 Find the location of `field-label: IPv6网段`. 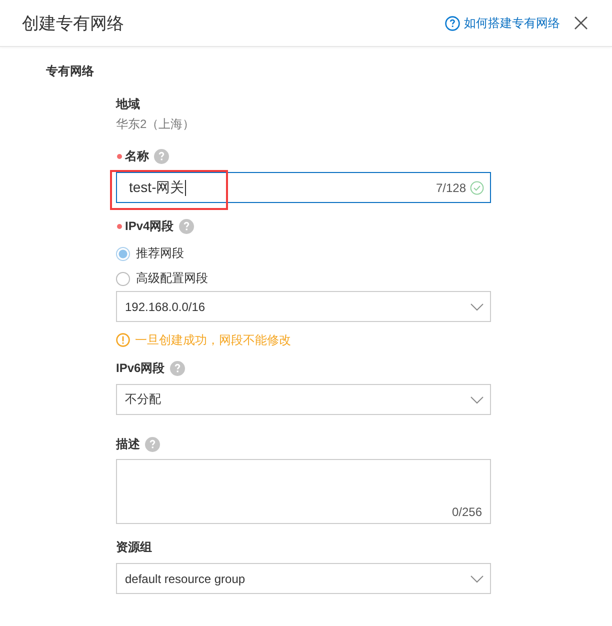

field-label: IPv6网段 is located at coordinates (140, 368).